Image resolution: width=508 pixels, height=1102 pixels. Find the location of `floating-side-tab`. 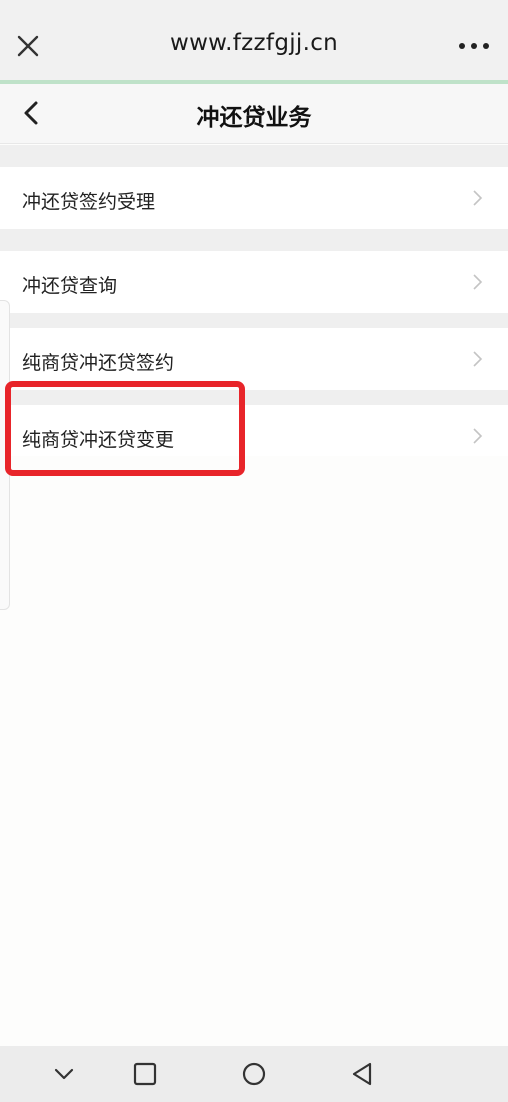

floating-side-tab is located at coordinates (5, 455).